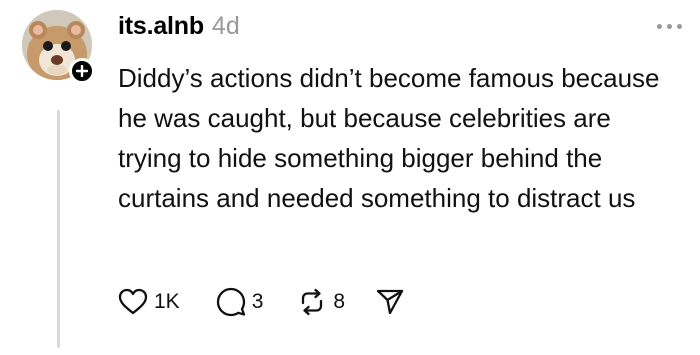 This screenshot has height=355, width=700. I want to click on plus-icon, so click(82, 71).